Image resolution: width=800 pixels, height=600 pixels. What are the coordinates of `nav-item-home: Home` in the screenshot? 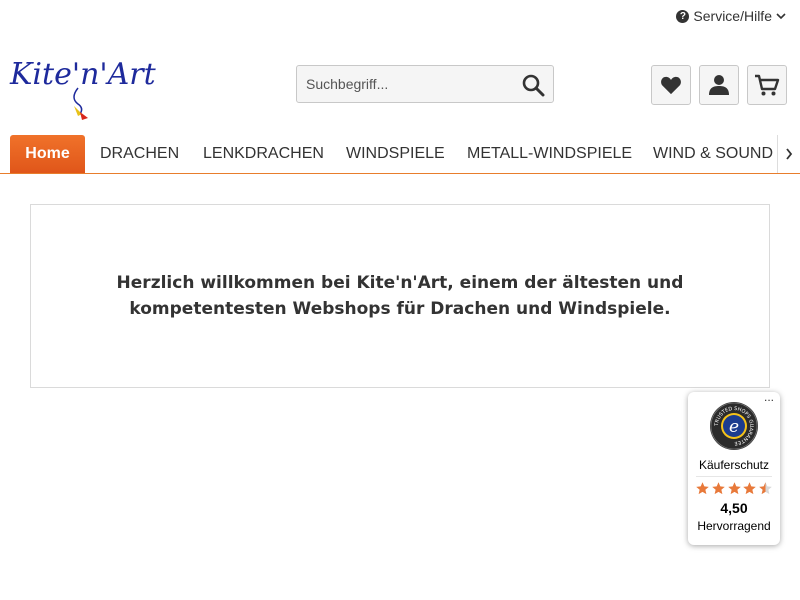 It's located at (47, 154).